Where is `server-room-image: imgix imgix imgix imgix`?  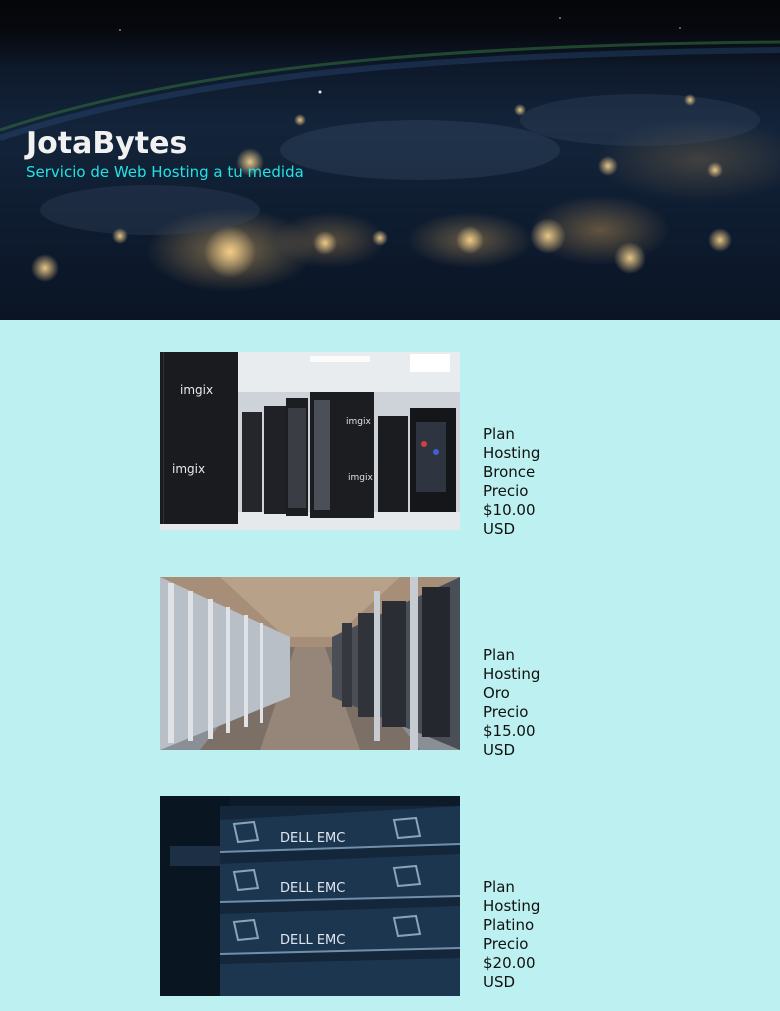
server-room-image: imgix imgix imgix imgix is located at coordinates (310, 441).